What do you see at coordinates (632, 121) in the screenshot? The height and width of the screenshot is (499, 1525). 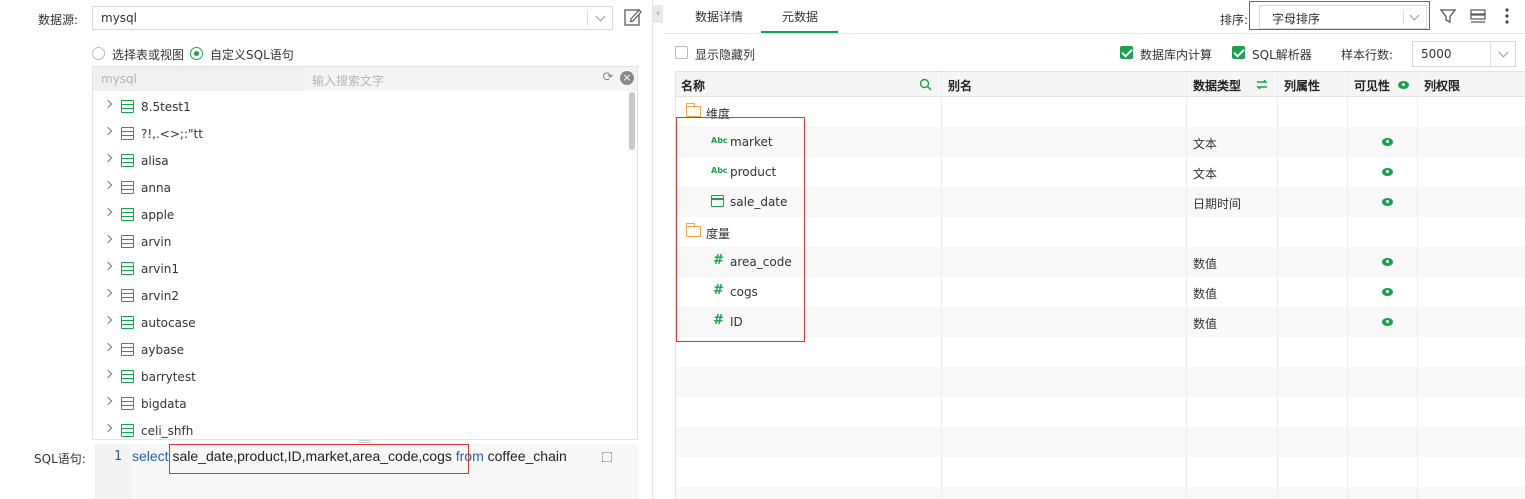 I see `tree-scrollbar` at bounding box center [632, 121].